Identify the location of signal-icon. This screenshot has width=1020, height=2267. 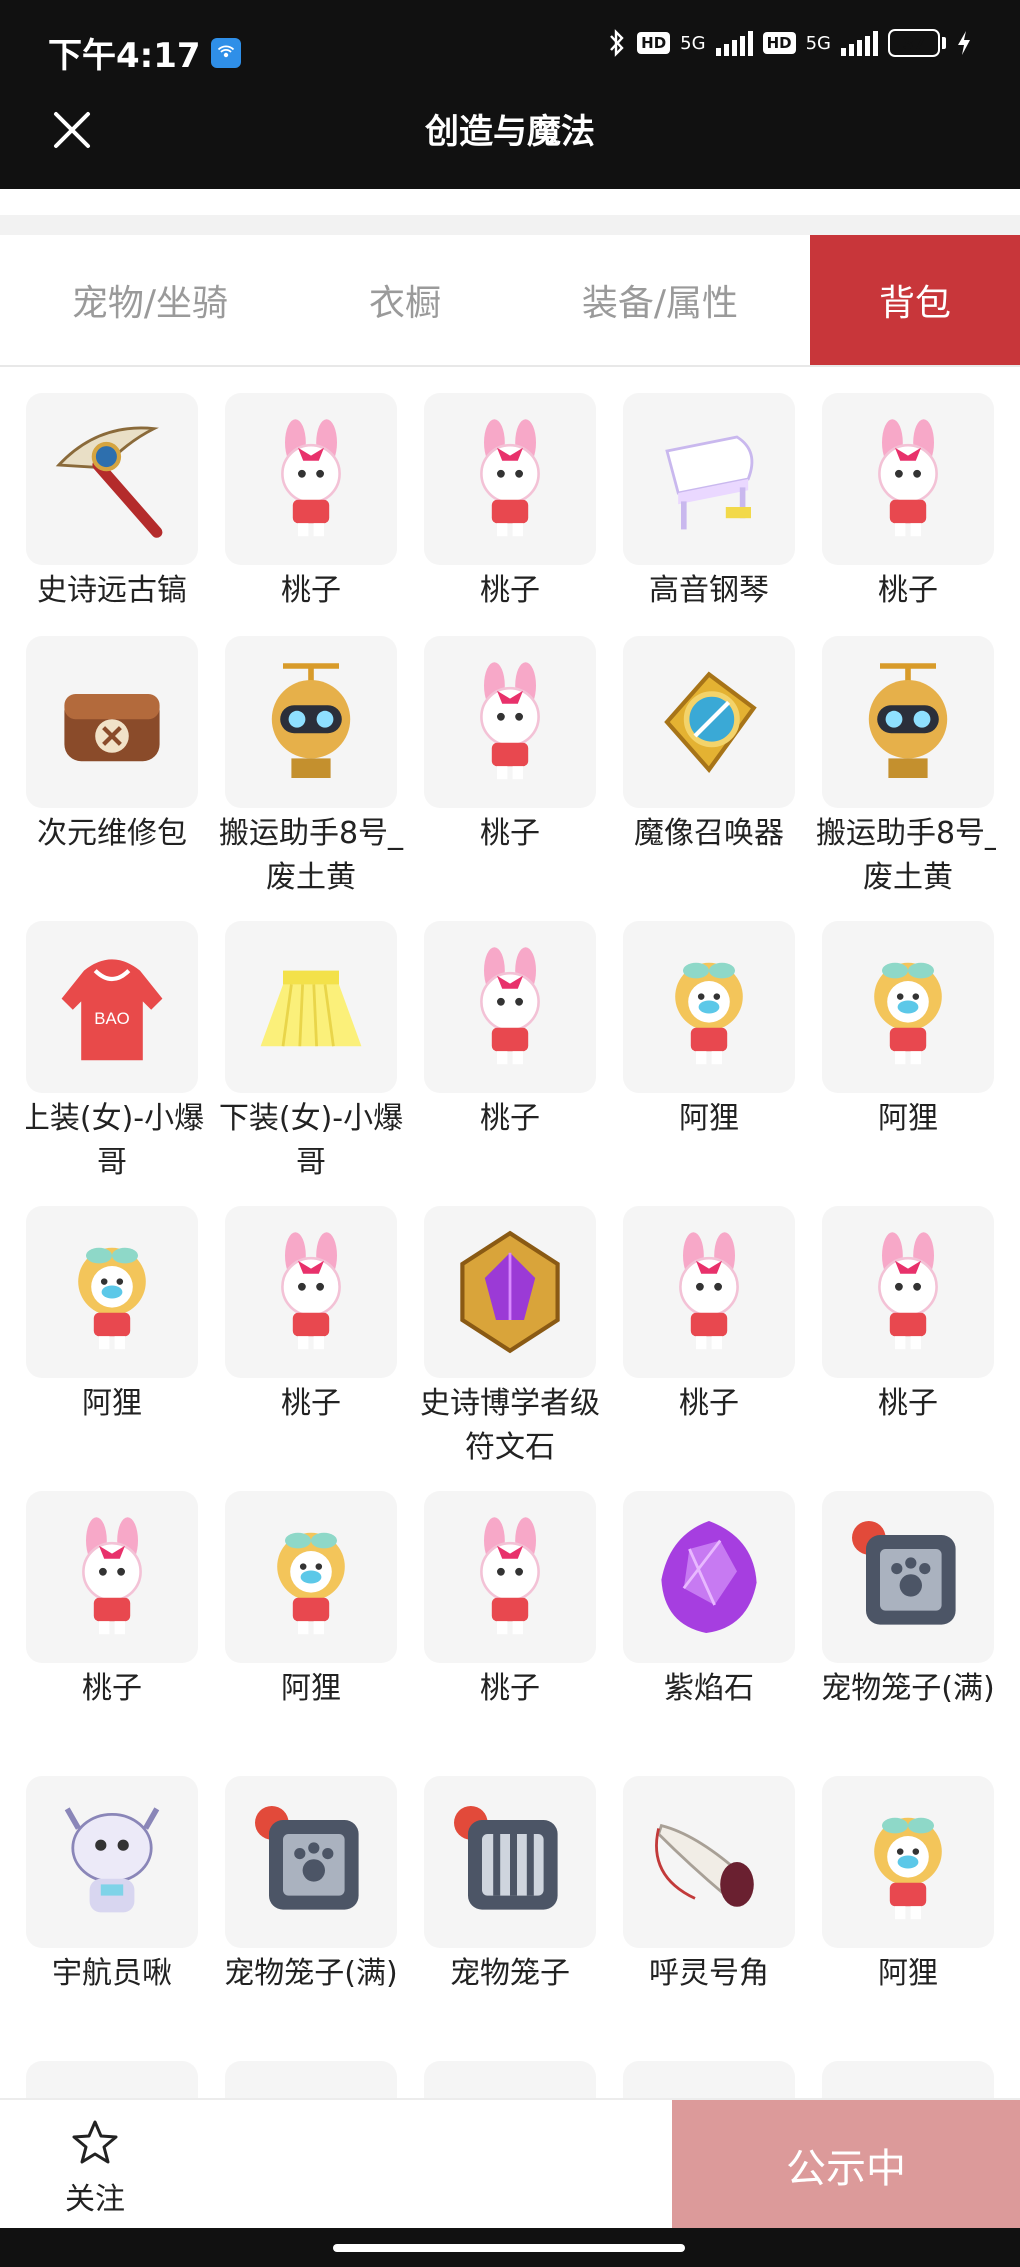
(734, 43).